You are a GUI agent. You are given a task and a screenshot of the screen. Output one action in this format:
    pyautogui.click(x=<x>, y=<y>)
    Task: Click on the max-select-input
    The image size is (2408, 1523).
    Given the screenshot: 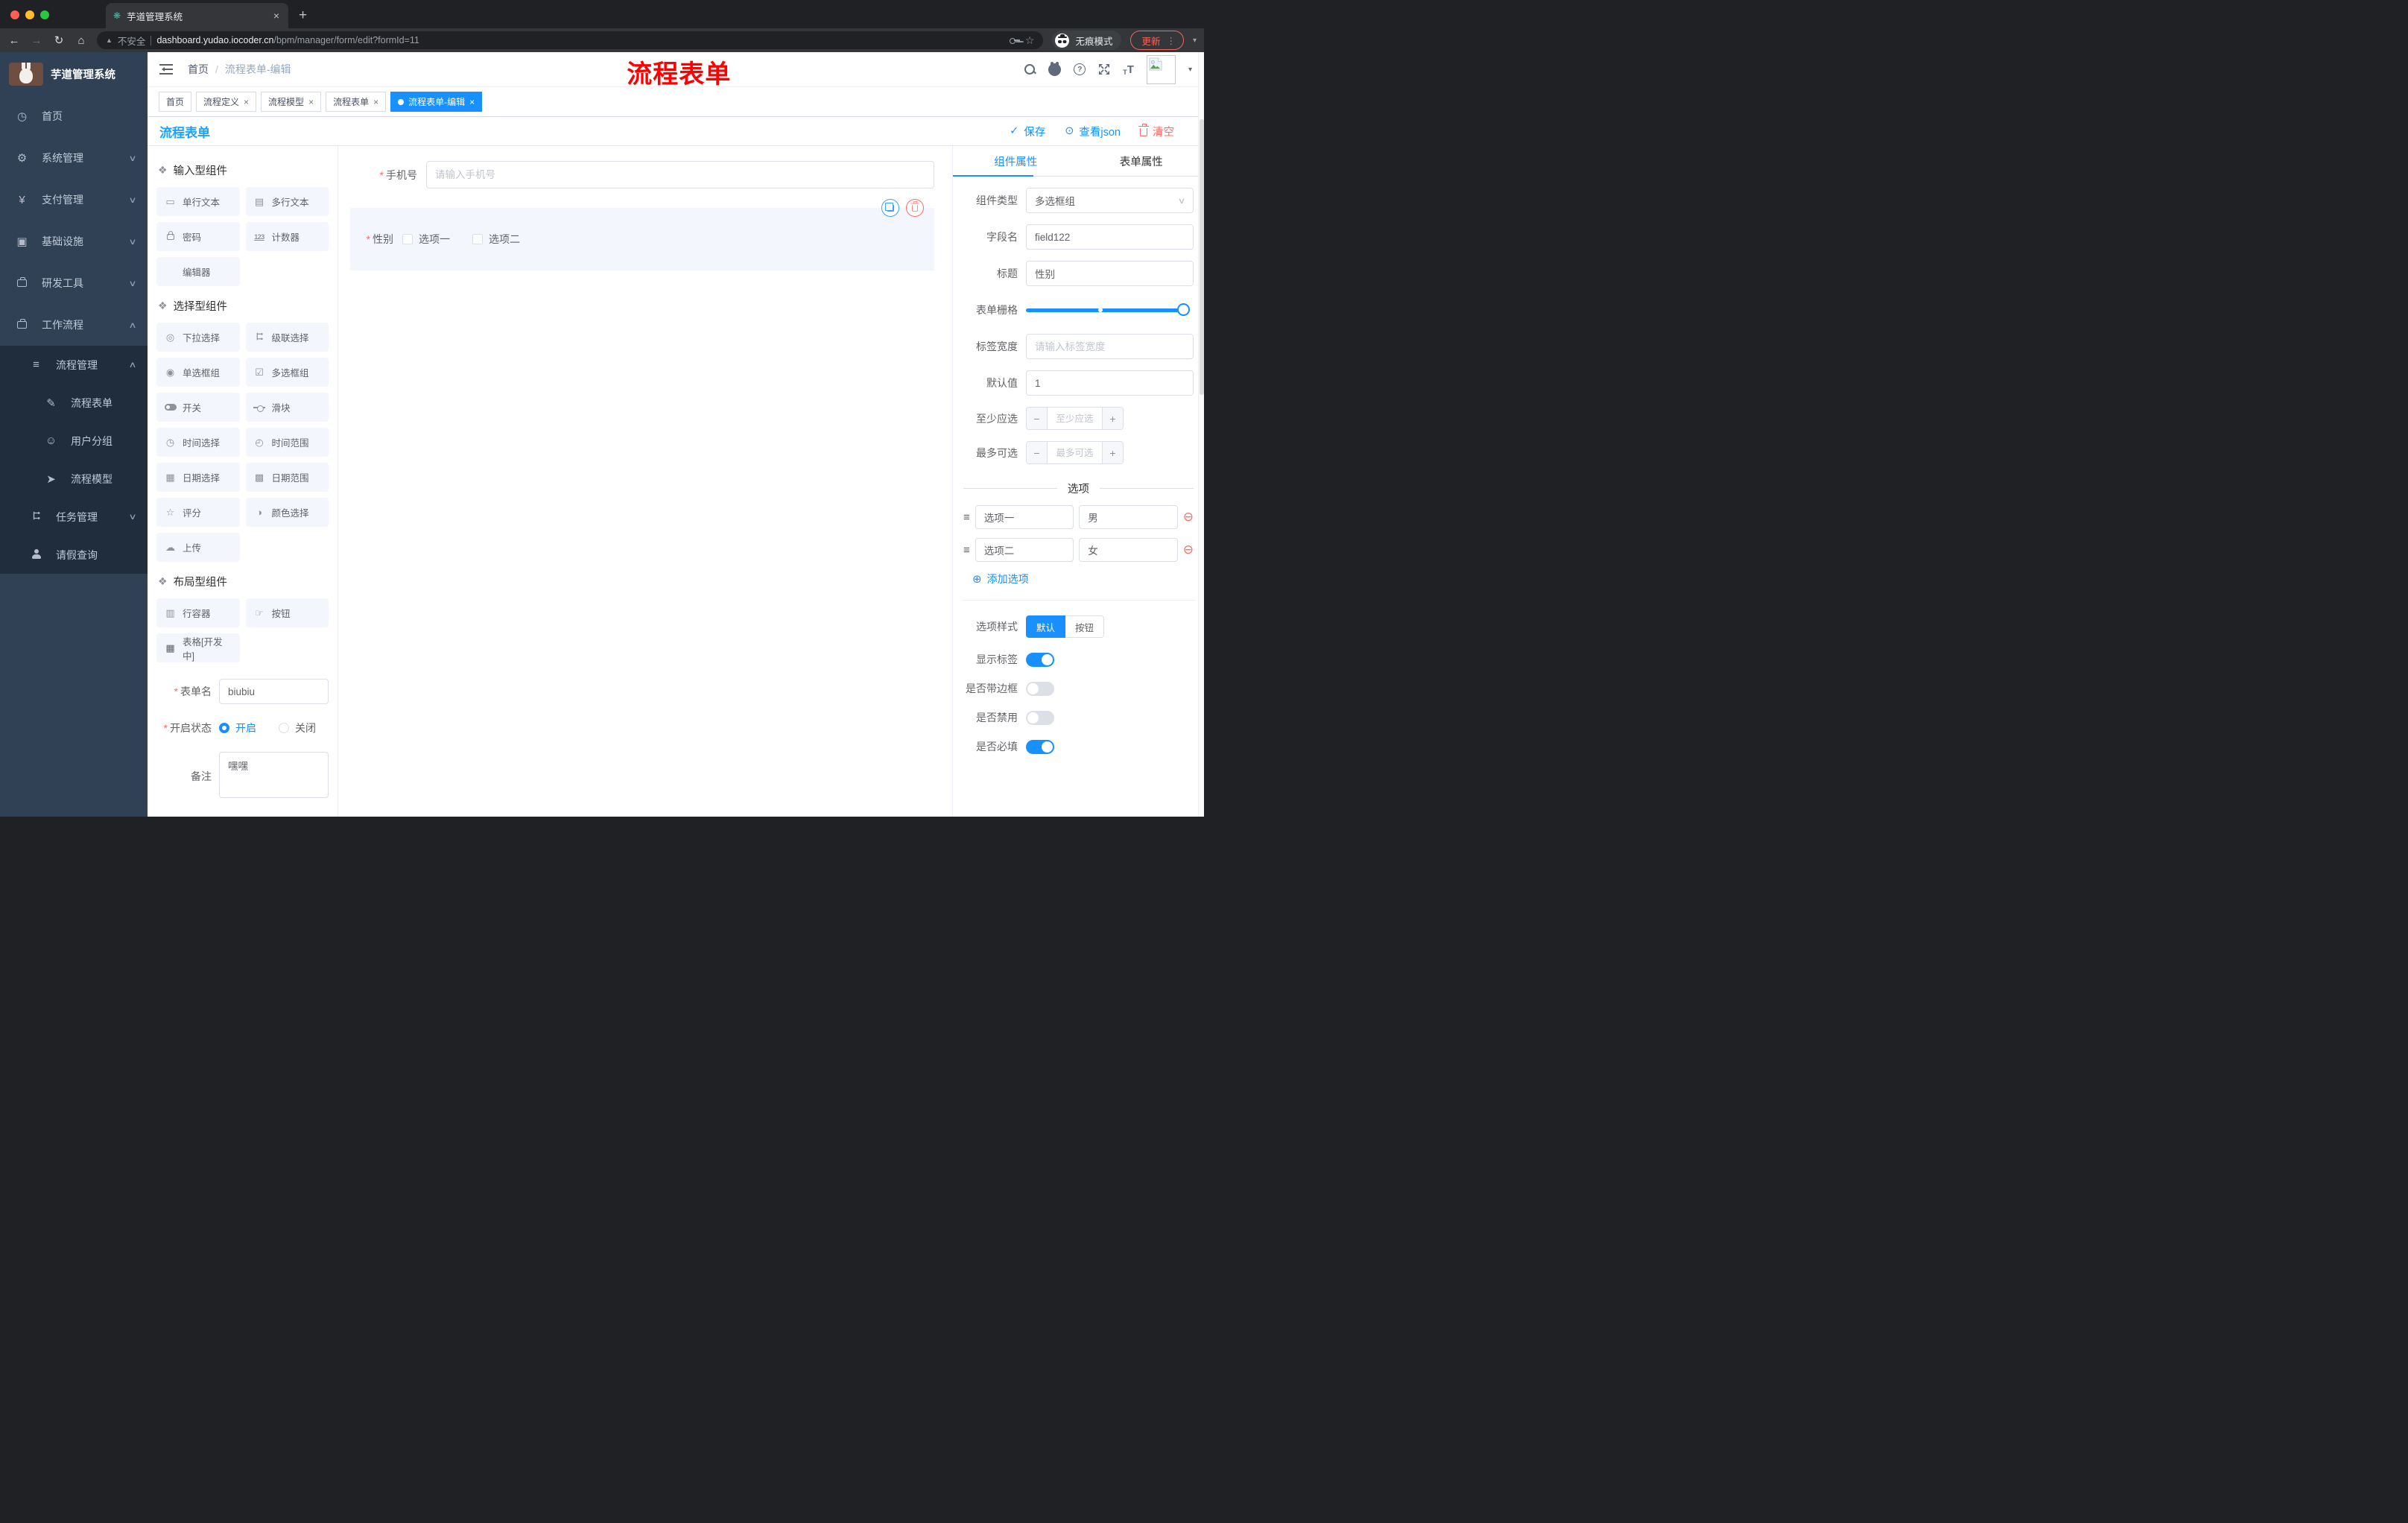 What is the action you would take?
    pyautogui.click(x=1075, y=453)
    